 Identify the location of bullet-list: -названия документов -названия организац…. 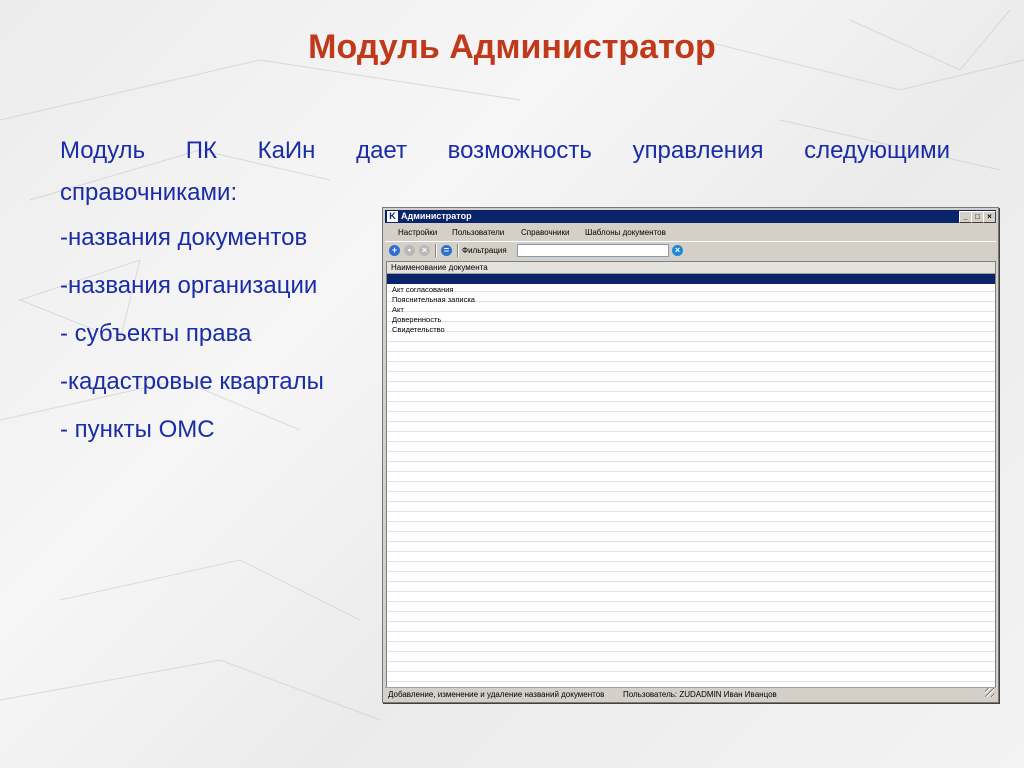
(192, 338).